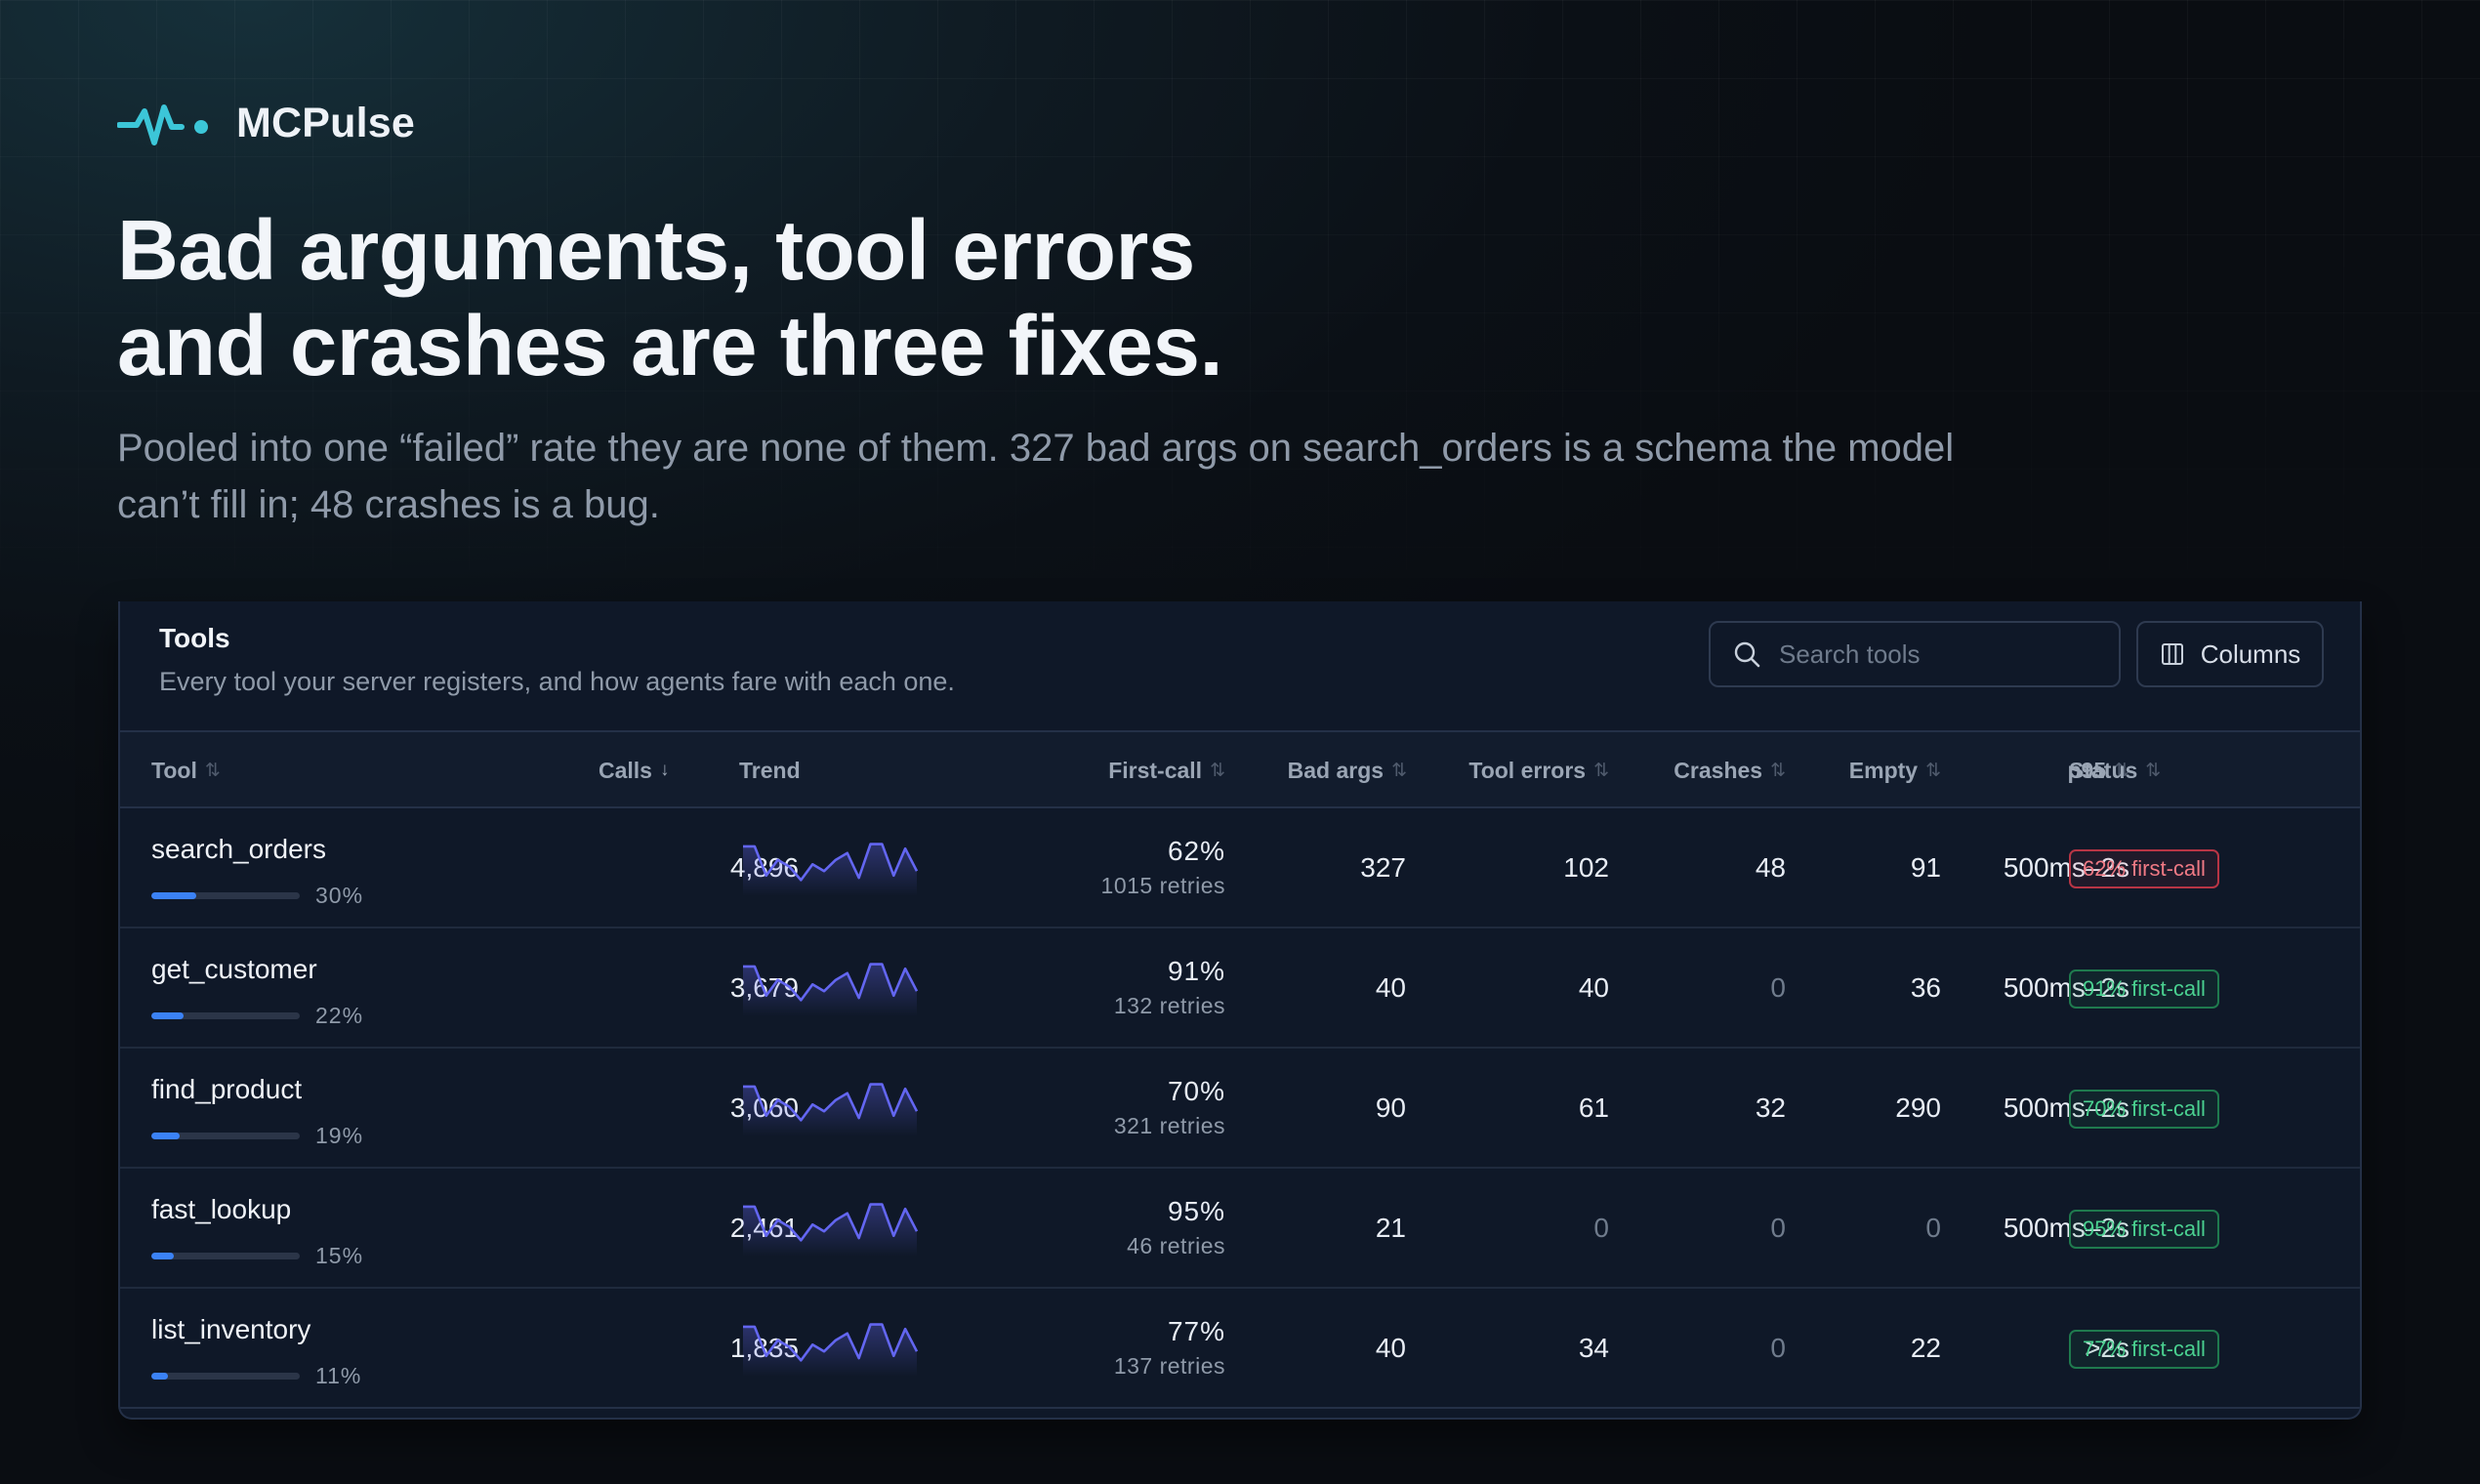 This screenshot has height=1484, width=2480. Describe the element at coordinates (2144, 1350) in the screenshot. I see `status-badge: 77% first-call` at that location.